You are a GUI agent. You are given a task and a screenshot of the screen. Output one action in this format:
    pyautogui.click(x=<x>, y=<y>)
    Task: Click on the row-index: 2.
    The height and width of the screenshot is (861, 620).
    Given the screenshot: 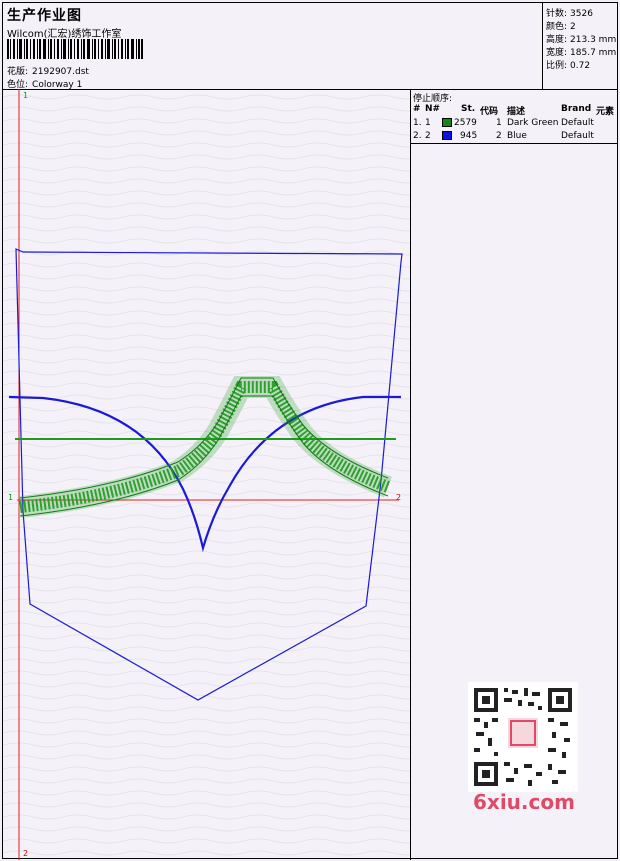 What is the action you would take?
    pyautogui.click(x=417, y=136)
    